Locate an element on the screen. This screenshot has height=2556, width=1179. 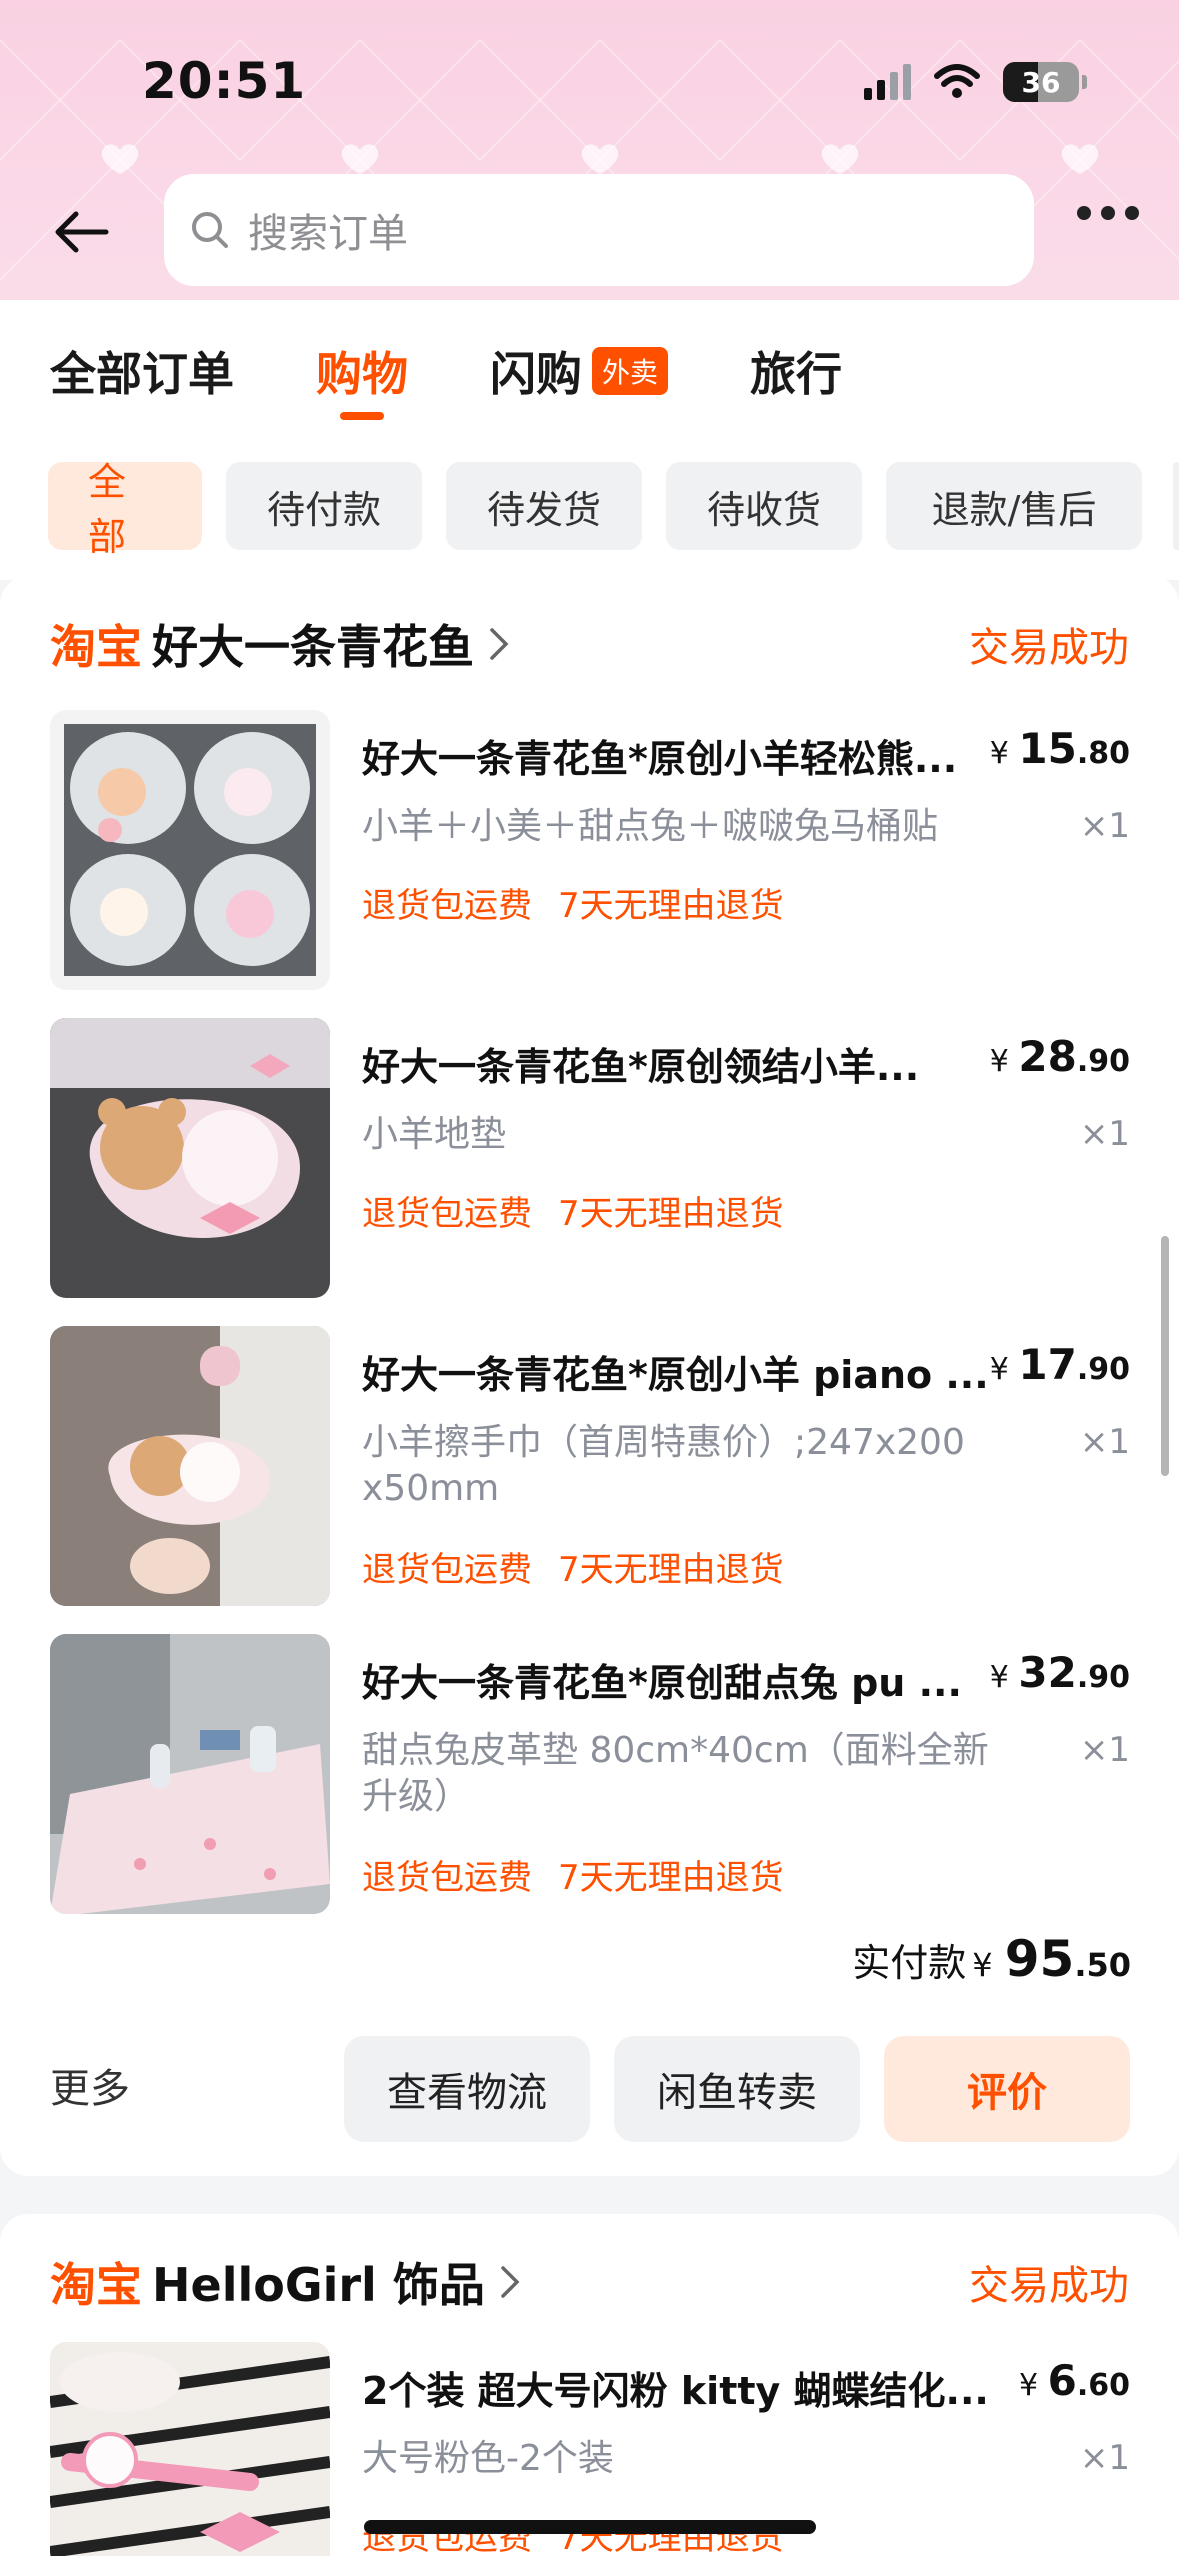
product-spec: 甜点兔皮革垫 80cm*40cm（面料全新升级） is located at coordinates (675, 1773).